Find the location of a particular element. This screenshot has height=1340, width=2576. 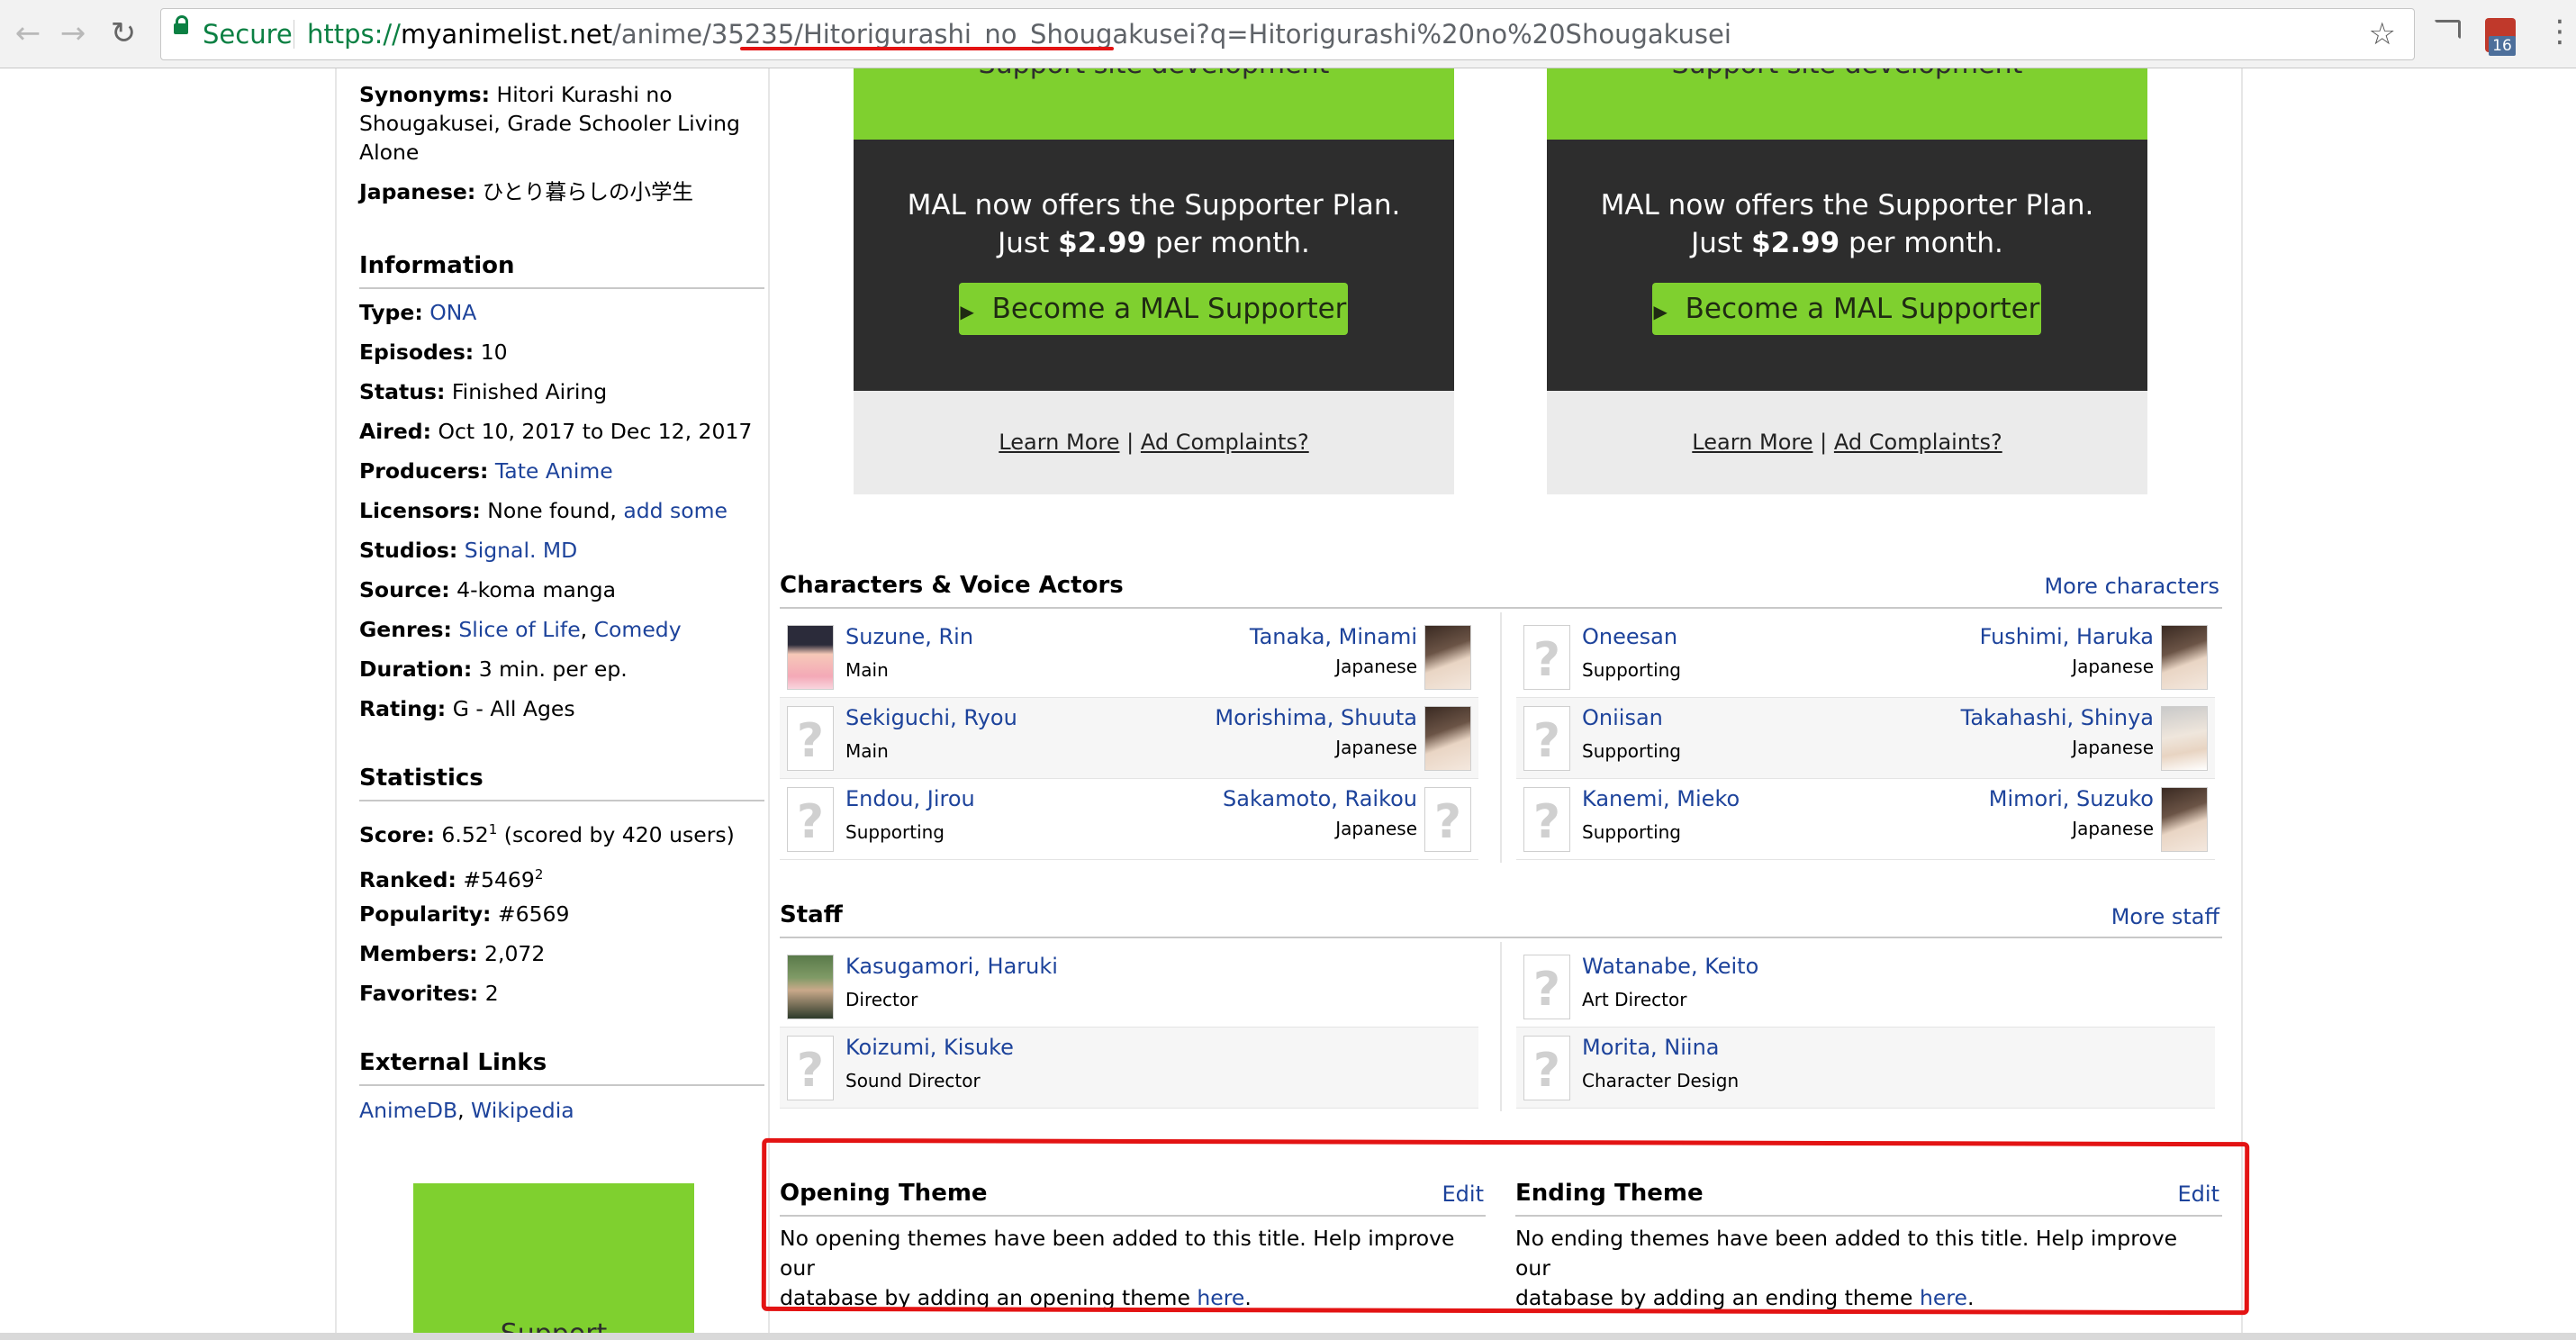

staff-row: Kasugamori, Haruki Director is located at coordinates (1129, 987).